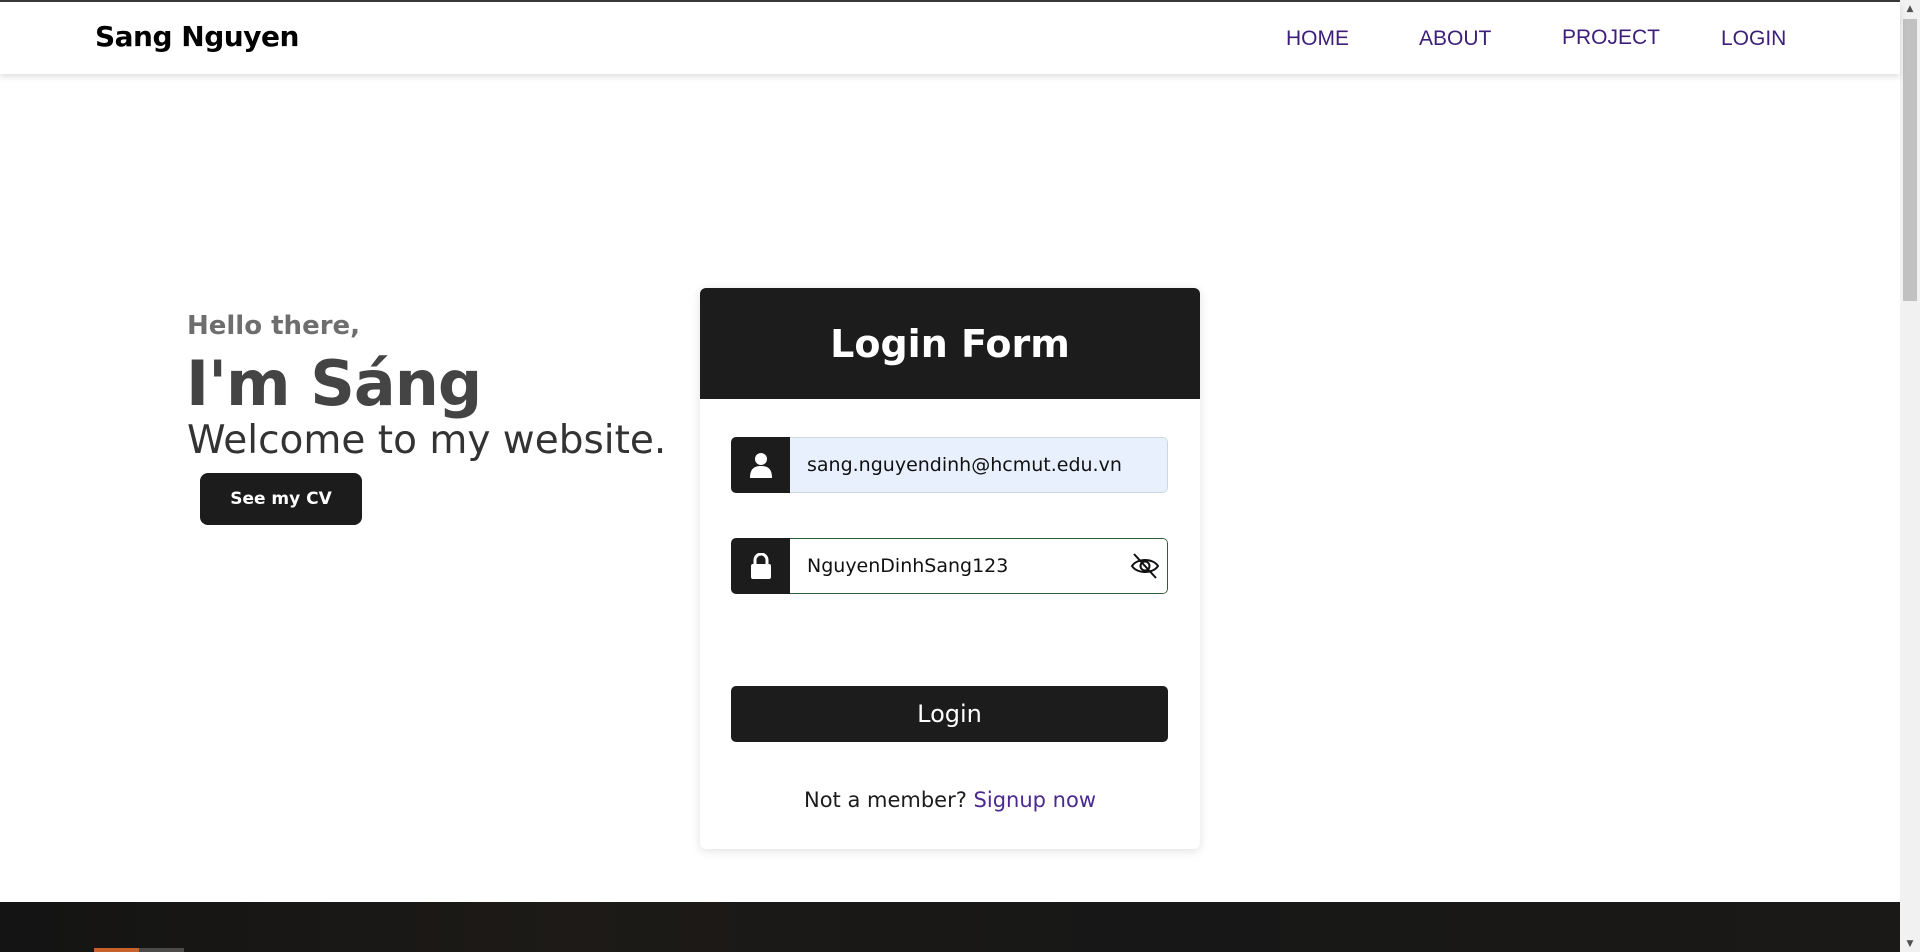 This screenshot has height=952, width=1920. What do you see at coordinates (116, 950) in the screenshot?
I see `strip-accent-orange` at bounding box center [116, 950].